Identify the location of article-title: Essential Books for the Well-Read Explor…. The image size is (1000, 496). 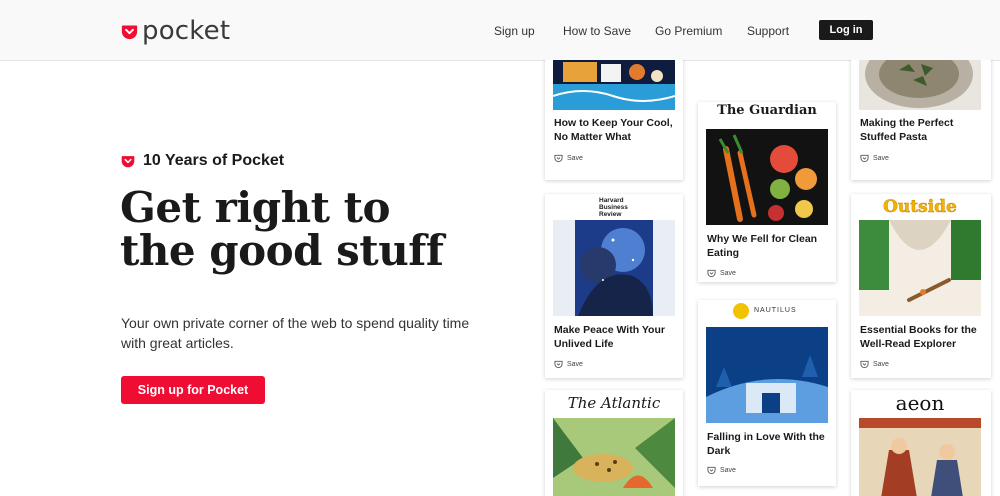
(922, 337).